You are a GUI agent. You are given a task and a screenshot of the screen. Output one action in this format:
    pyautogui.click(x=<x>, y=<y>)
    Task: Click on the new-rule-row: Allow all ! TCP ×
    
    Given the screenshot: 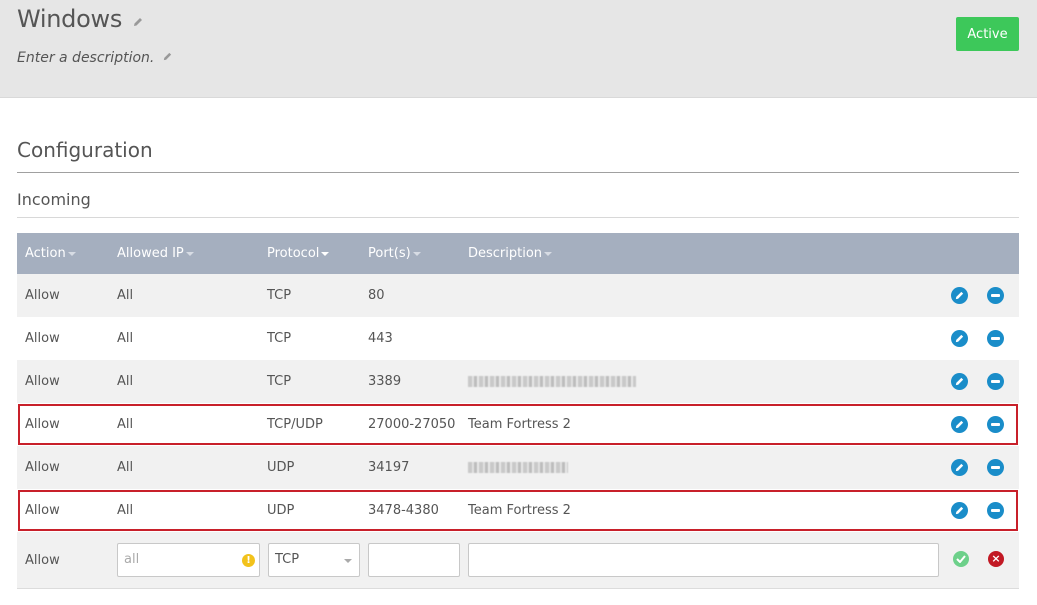 What is the action you would take?
    pyautogui.click(x=518, y=560)
    